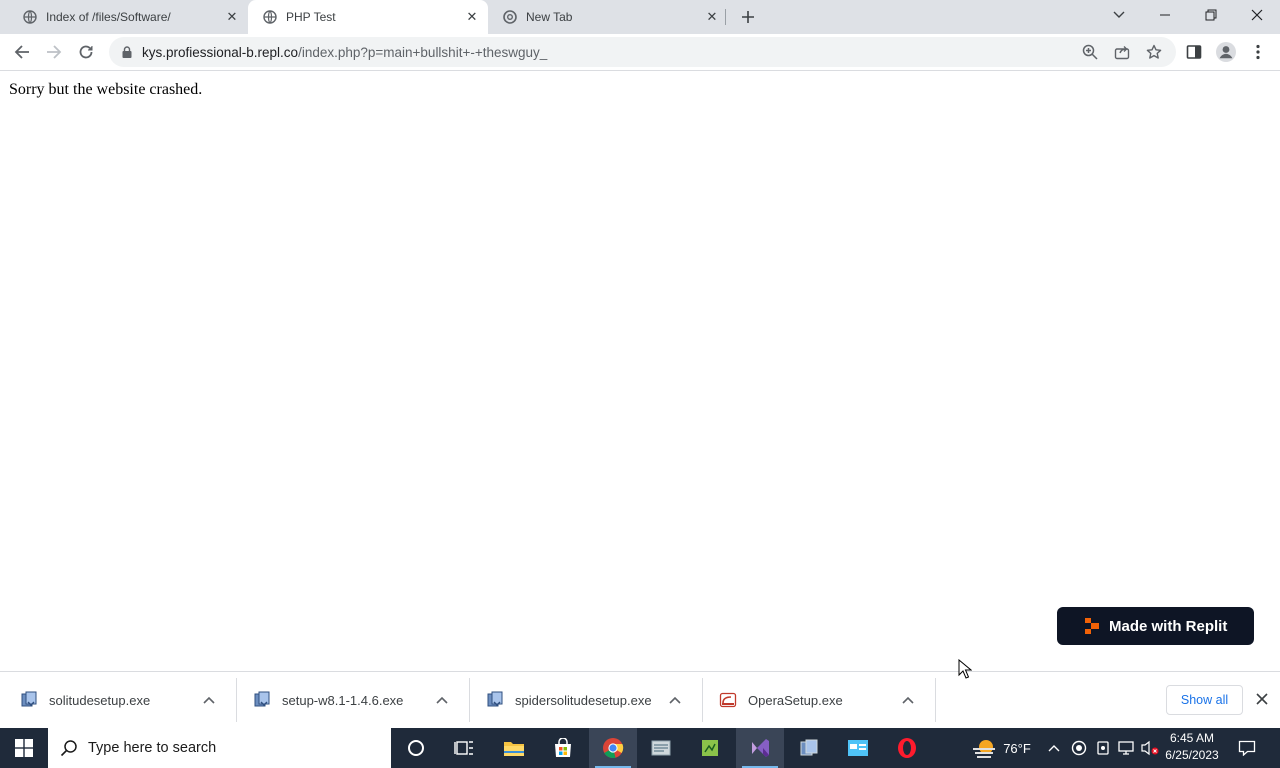  I want to click on search-input, so click(228, 748).